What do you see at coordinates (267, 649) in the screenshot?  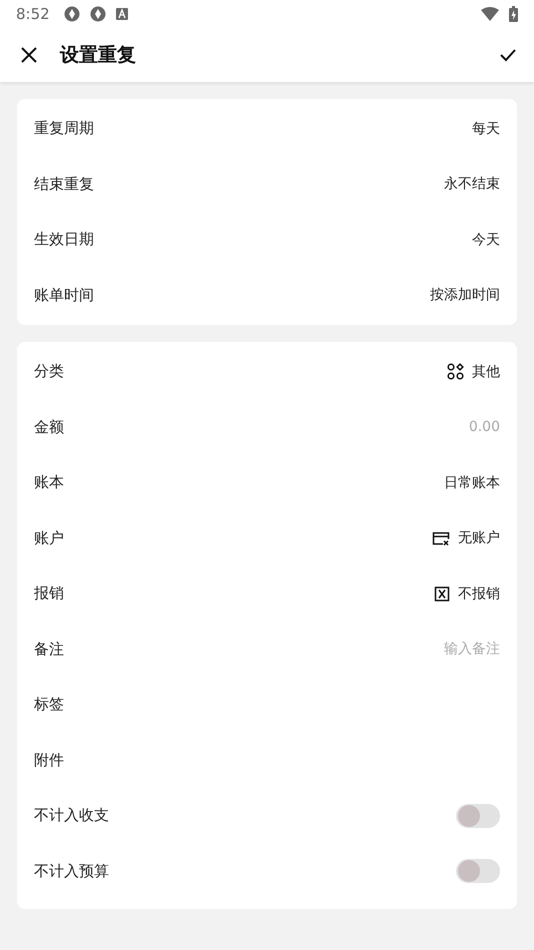 I see `settings-row: 备注 输入备注` at bounding box center [267, 649].